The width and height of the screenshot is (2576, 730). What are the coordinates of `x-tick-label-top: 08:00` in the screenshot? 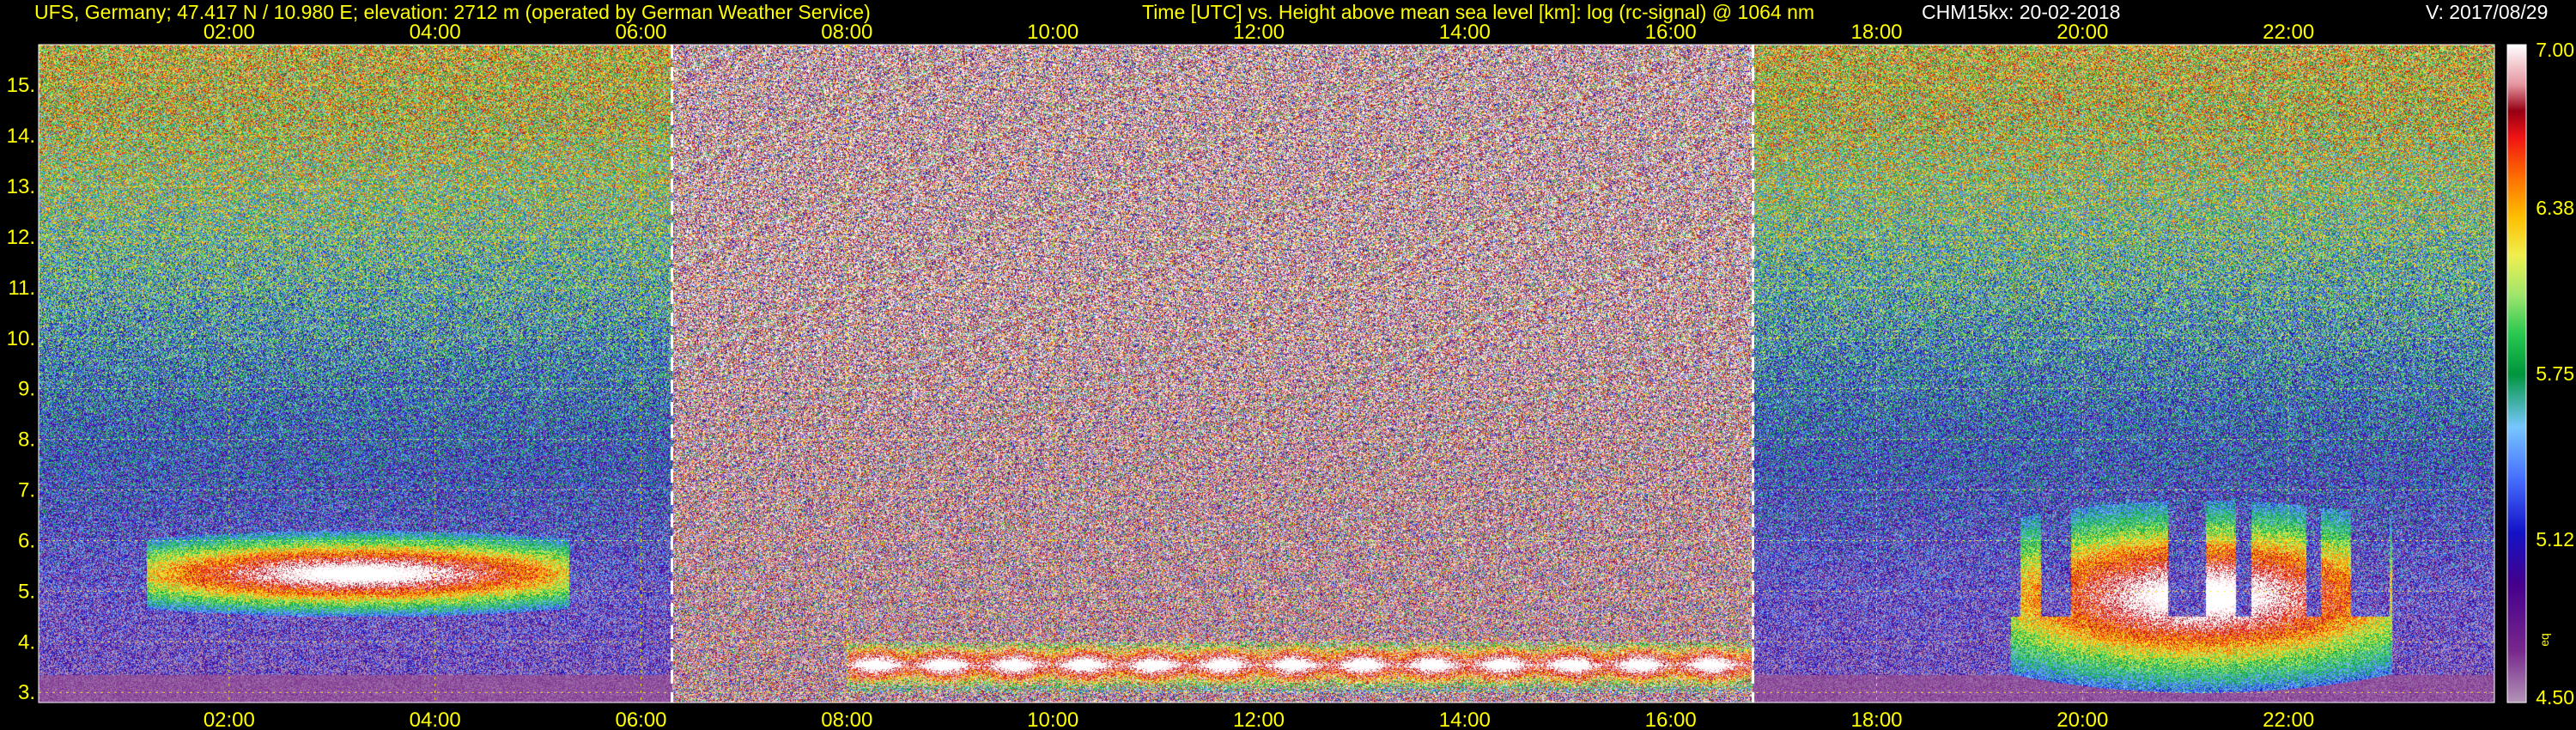 It's located at (846, 32).